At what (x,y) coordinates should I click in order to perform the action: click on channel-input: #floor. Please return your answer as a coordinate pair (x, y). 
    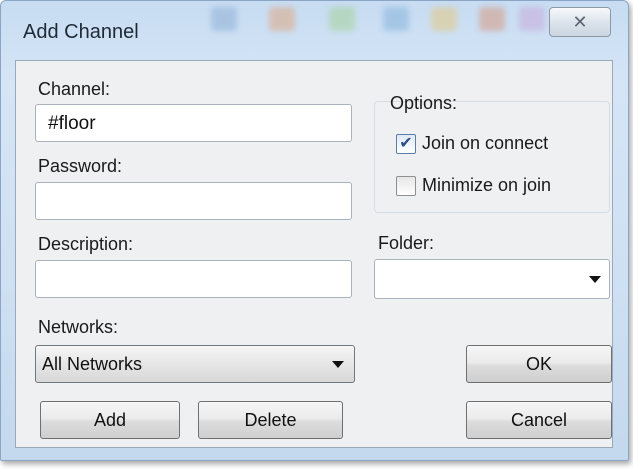
    Looking at the image, I should click on (193, 123).